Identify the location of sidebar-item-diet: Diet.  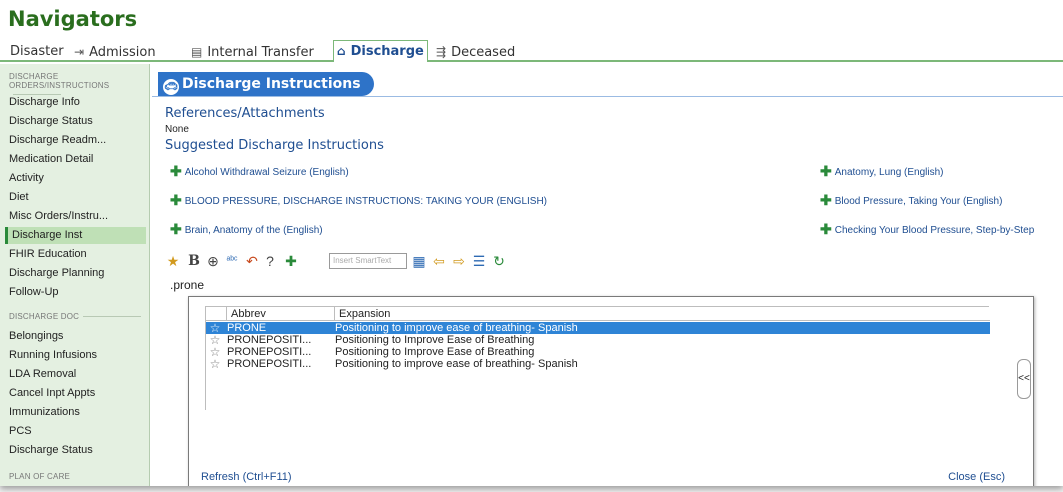
(78, 197).